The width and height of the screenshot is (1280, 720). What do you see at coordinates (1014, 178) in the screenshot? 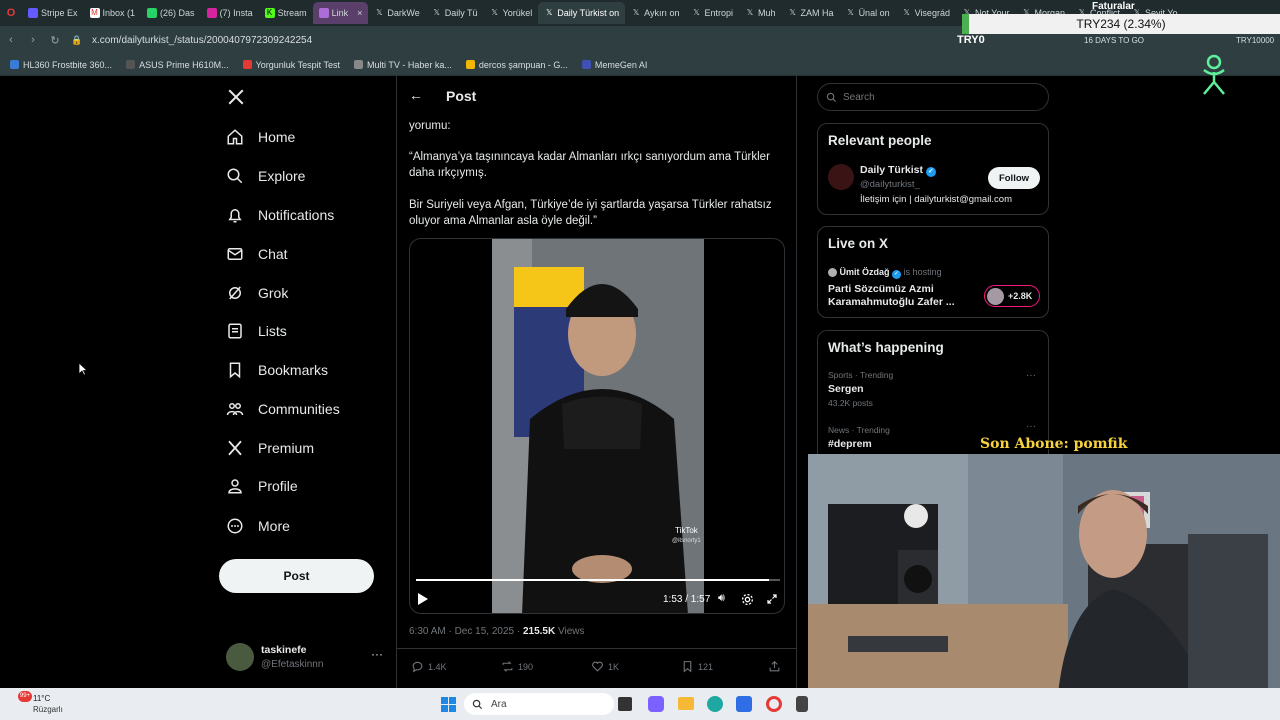
I see `follow-button: Follow` at bounding box center [1014, 178].